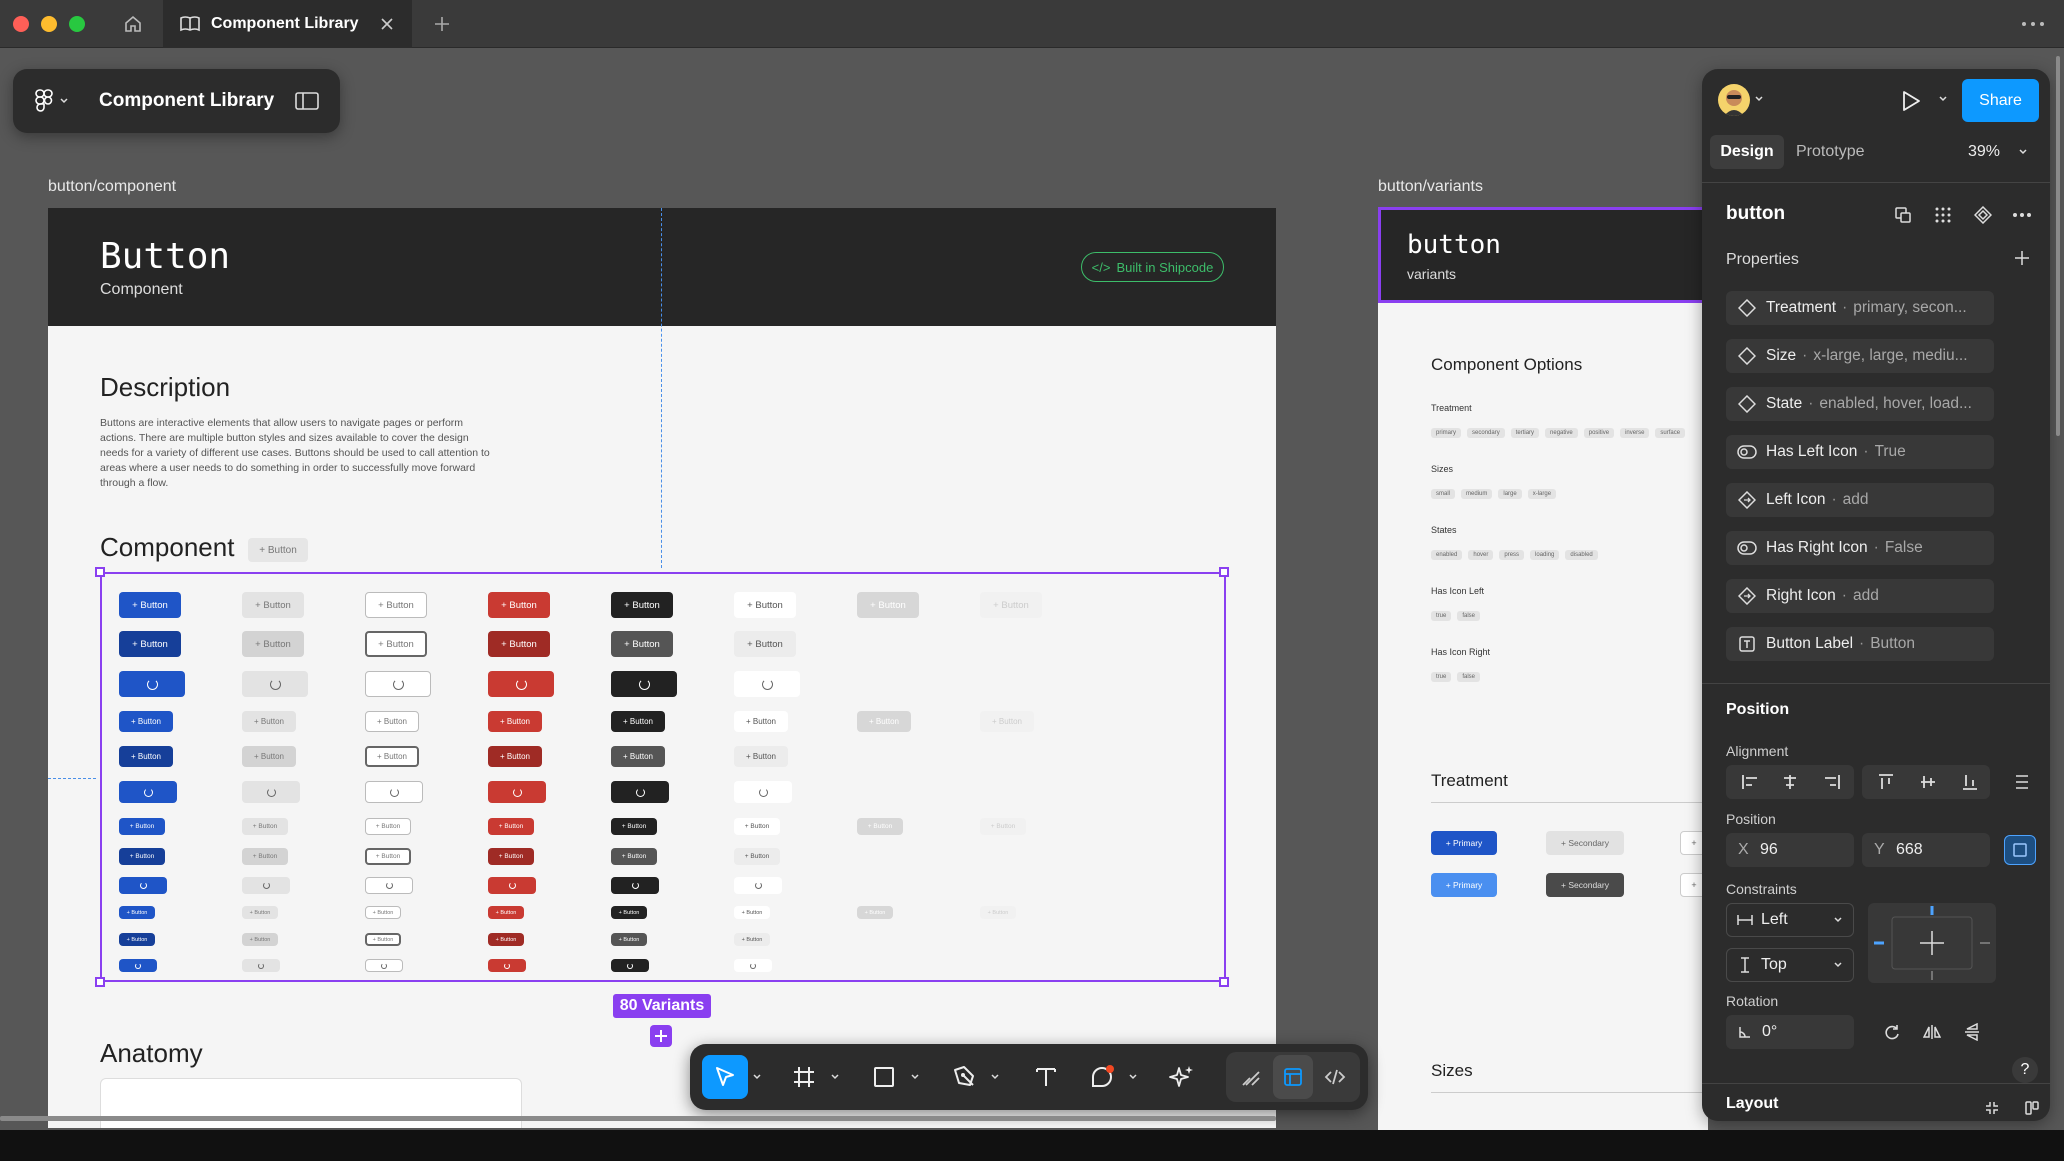  Describe the element at coordinates (1335, 1077) in the screenshot. I see `dev-mode-button` at that location.